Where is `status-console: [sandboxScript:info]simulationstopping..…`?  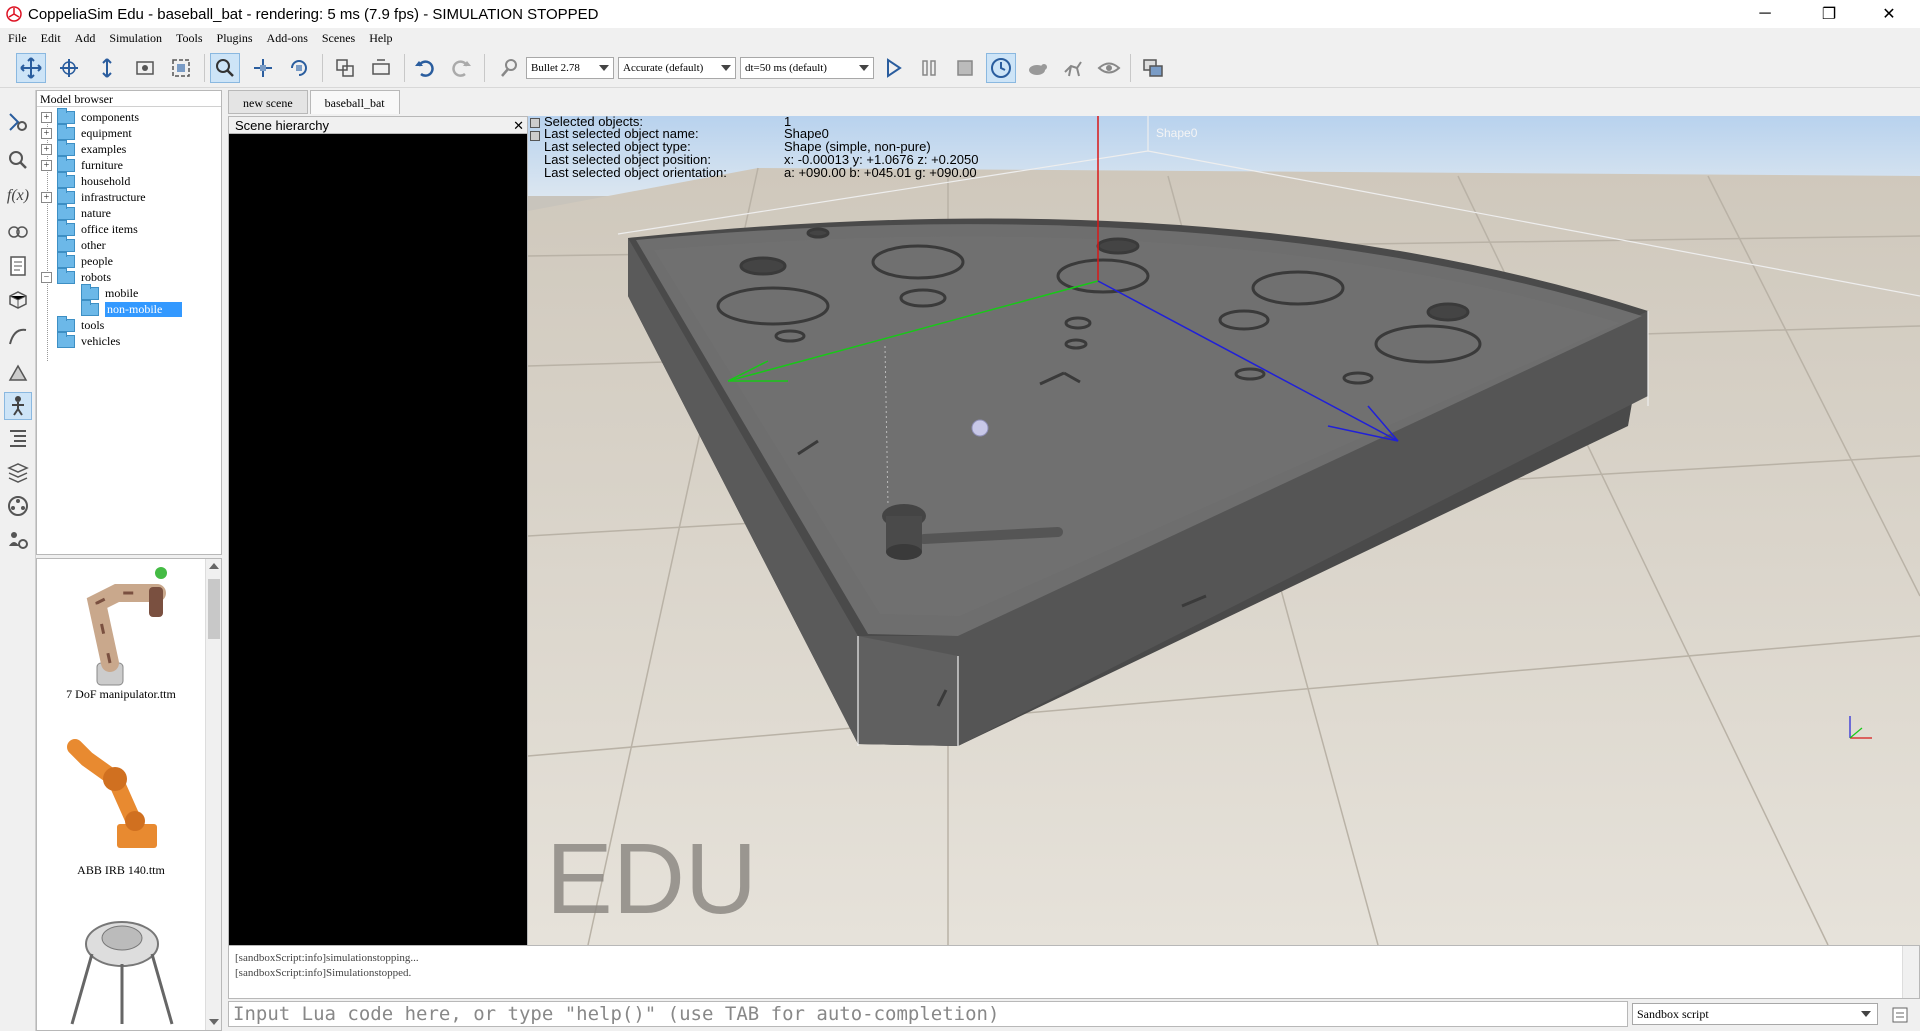 status-console: [sandboxScript:info]simulationstopping..… is located at coordinates (1074, 972).